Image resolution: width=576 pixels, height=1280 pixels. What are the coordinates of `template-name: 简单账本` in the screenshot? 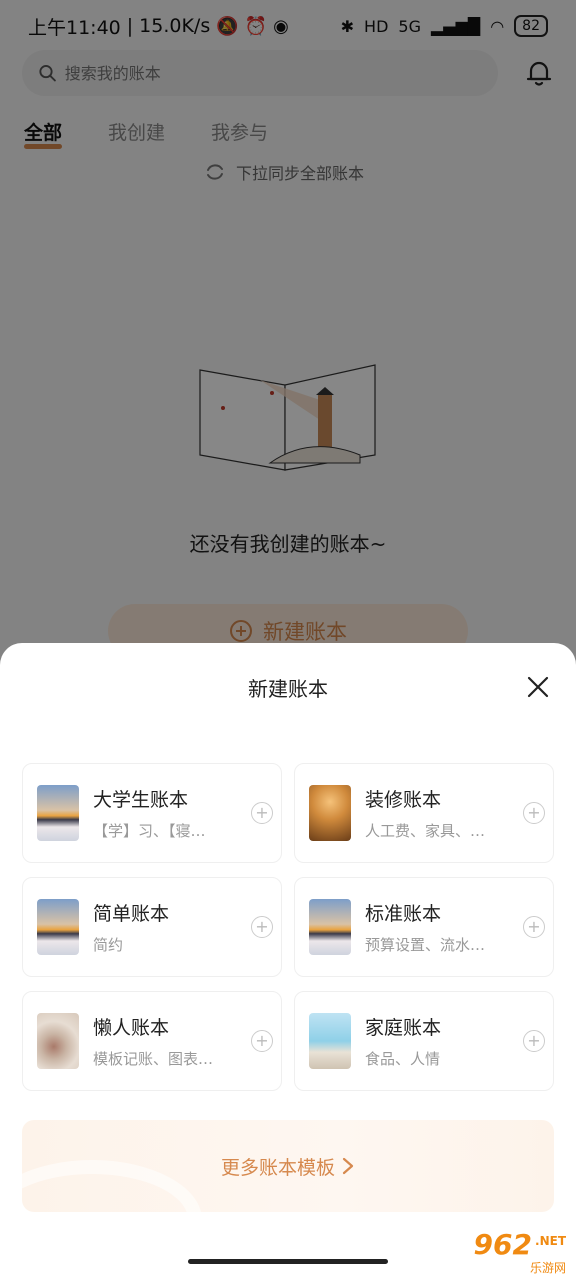 It's located at (131, 914).